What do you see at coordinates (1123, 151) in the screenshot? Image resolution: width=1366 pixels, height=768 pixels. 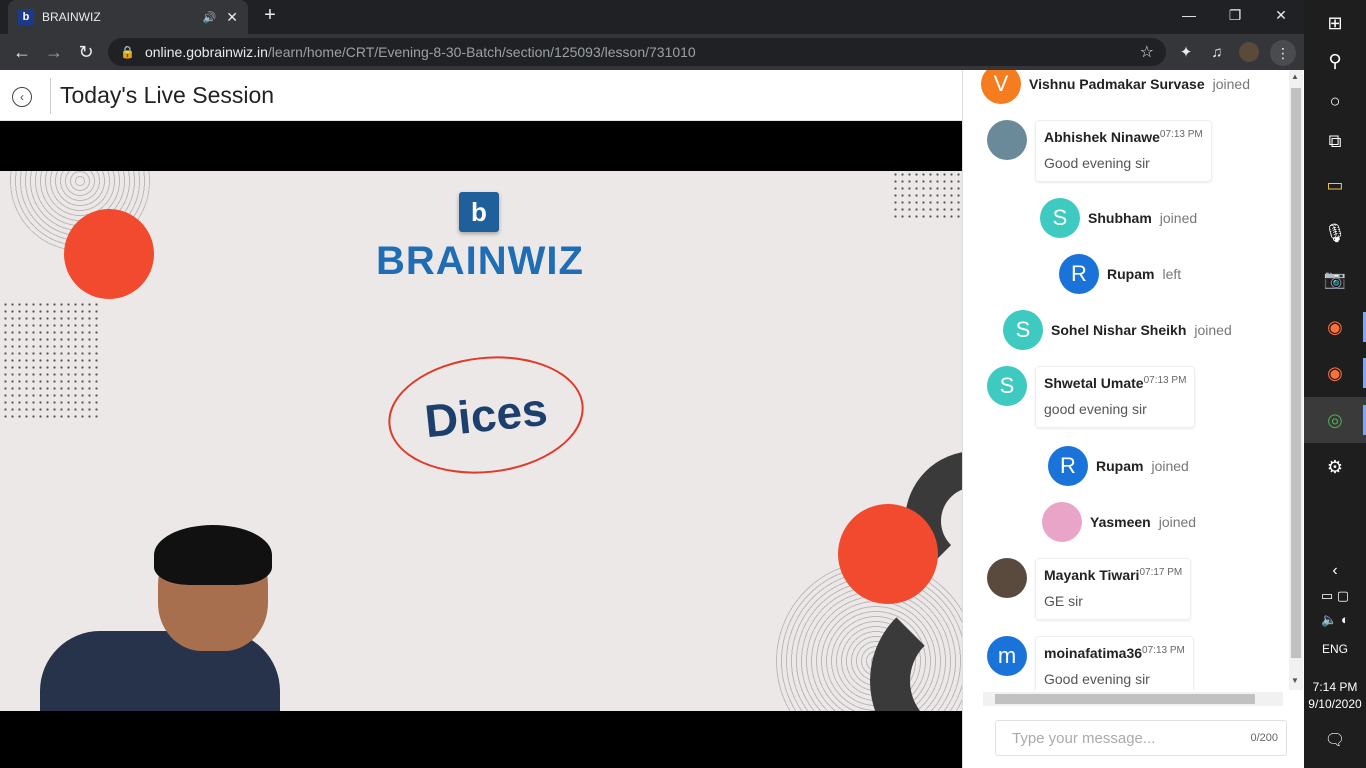 I see `message-bubble: Abhishek Ninawe07:13 PM Good evening sir` at bounding box center [1123, 151].